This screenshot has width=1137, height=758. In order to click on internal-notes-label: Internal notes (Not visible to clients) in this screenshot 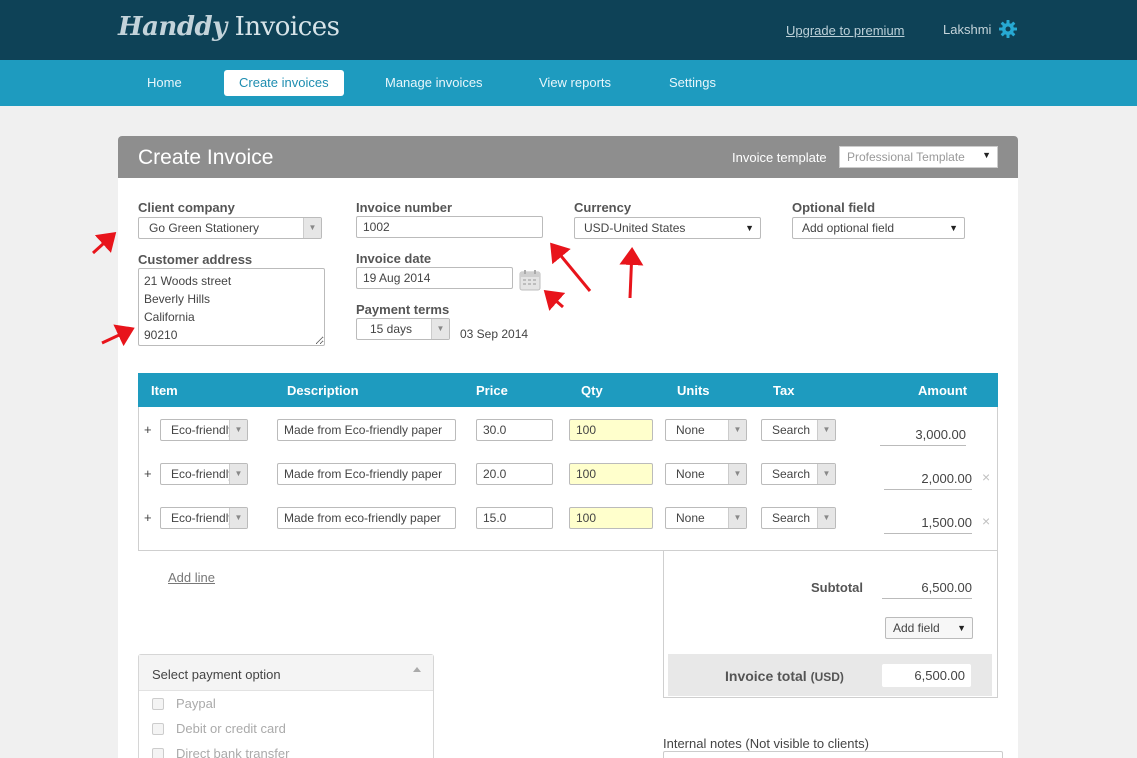, I will do `click(766, 743)`.